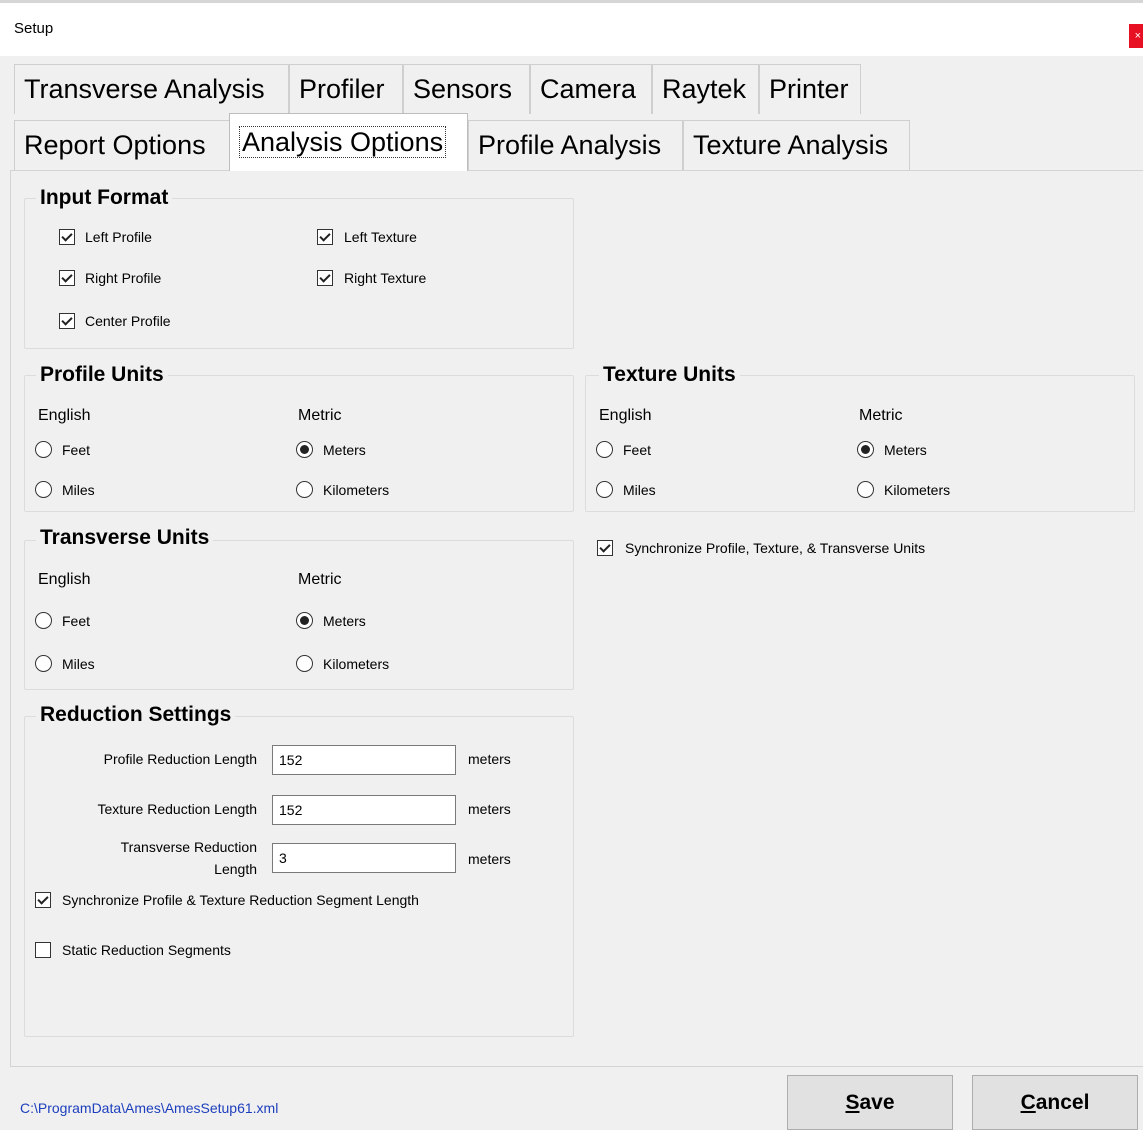 Image resolution: width=1143 pixels, height=1130 pixels. I want to click on texture-meters-radio, so click(865, 449).